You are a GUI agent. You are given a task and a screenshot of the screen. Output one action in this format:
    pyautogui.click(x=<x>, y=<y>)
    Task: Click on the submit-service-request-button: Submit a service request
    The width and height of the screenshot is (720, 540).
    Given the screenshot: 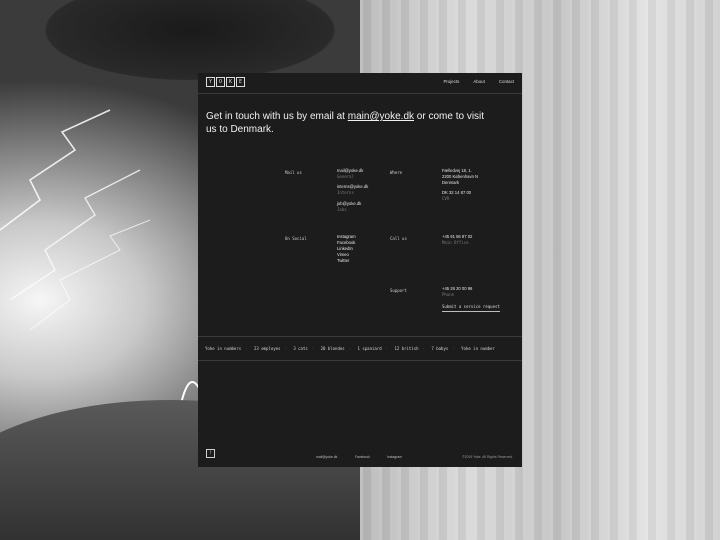 What is the action you would take?
    pyautogui.click(x=471, y=308)
    